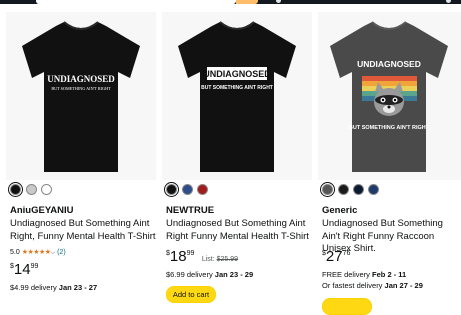  I want to click on delivery-cost: $4.99 delivery, so click(33, 287).